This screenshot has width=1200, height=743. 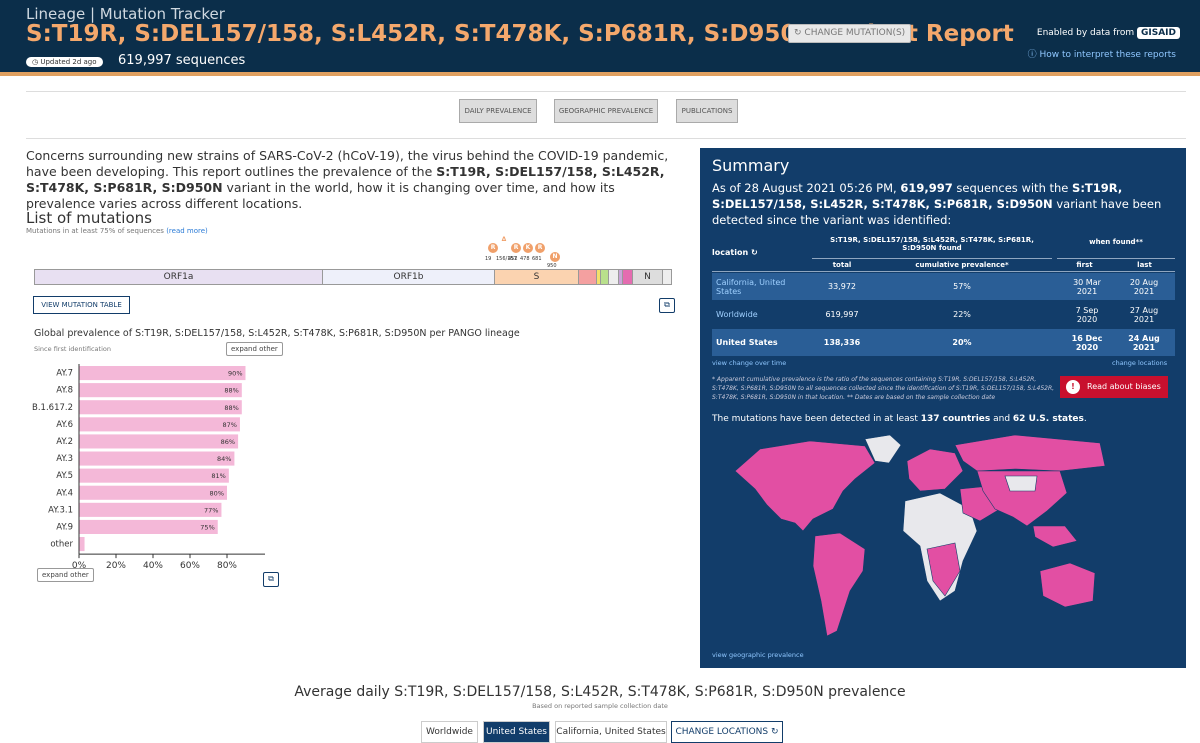 What do you see at coordinates (962, 342) in the screenshot?
I see `row-prevalence: 20%` at bounding box center [962, 342].